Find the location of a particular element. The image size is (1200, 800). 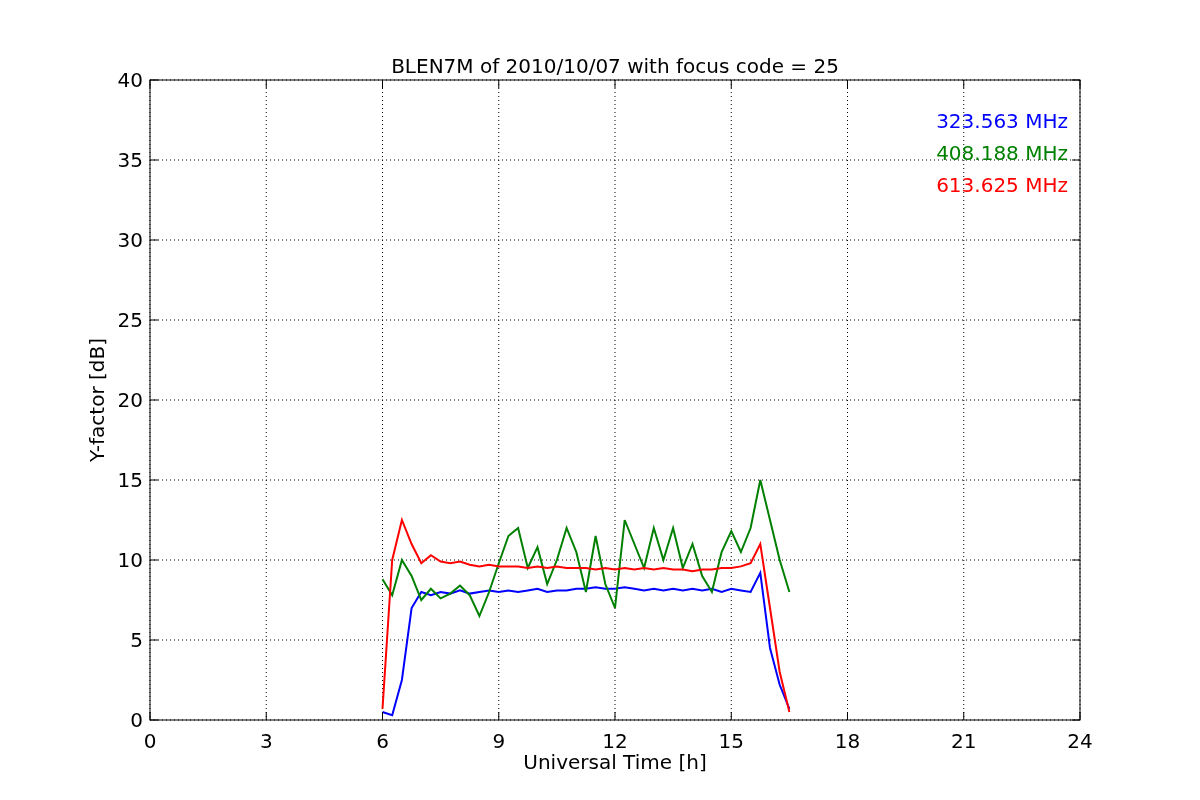

chart-title: BLEN7M of 2010/10/07 with focus code = 25 is located at coordinates (615, 66).